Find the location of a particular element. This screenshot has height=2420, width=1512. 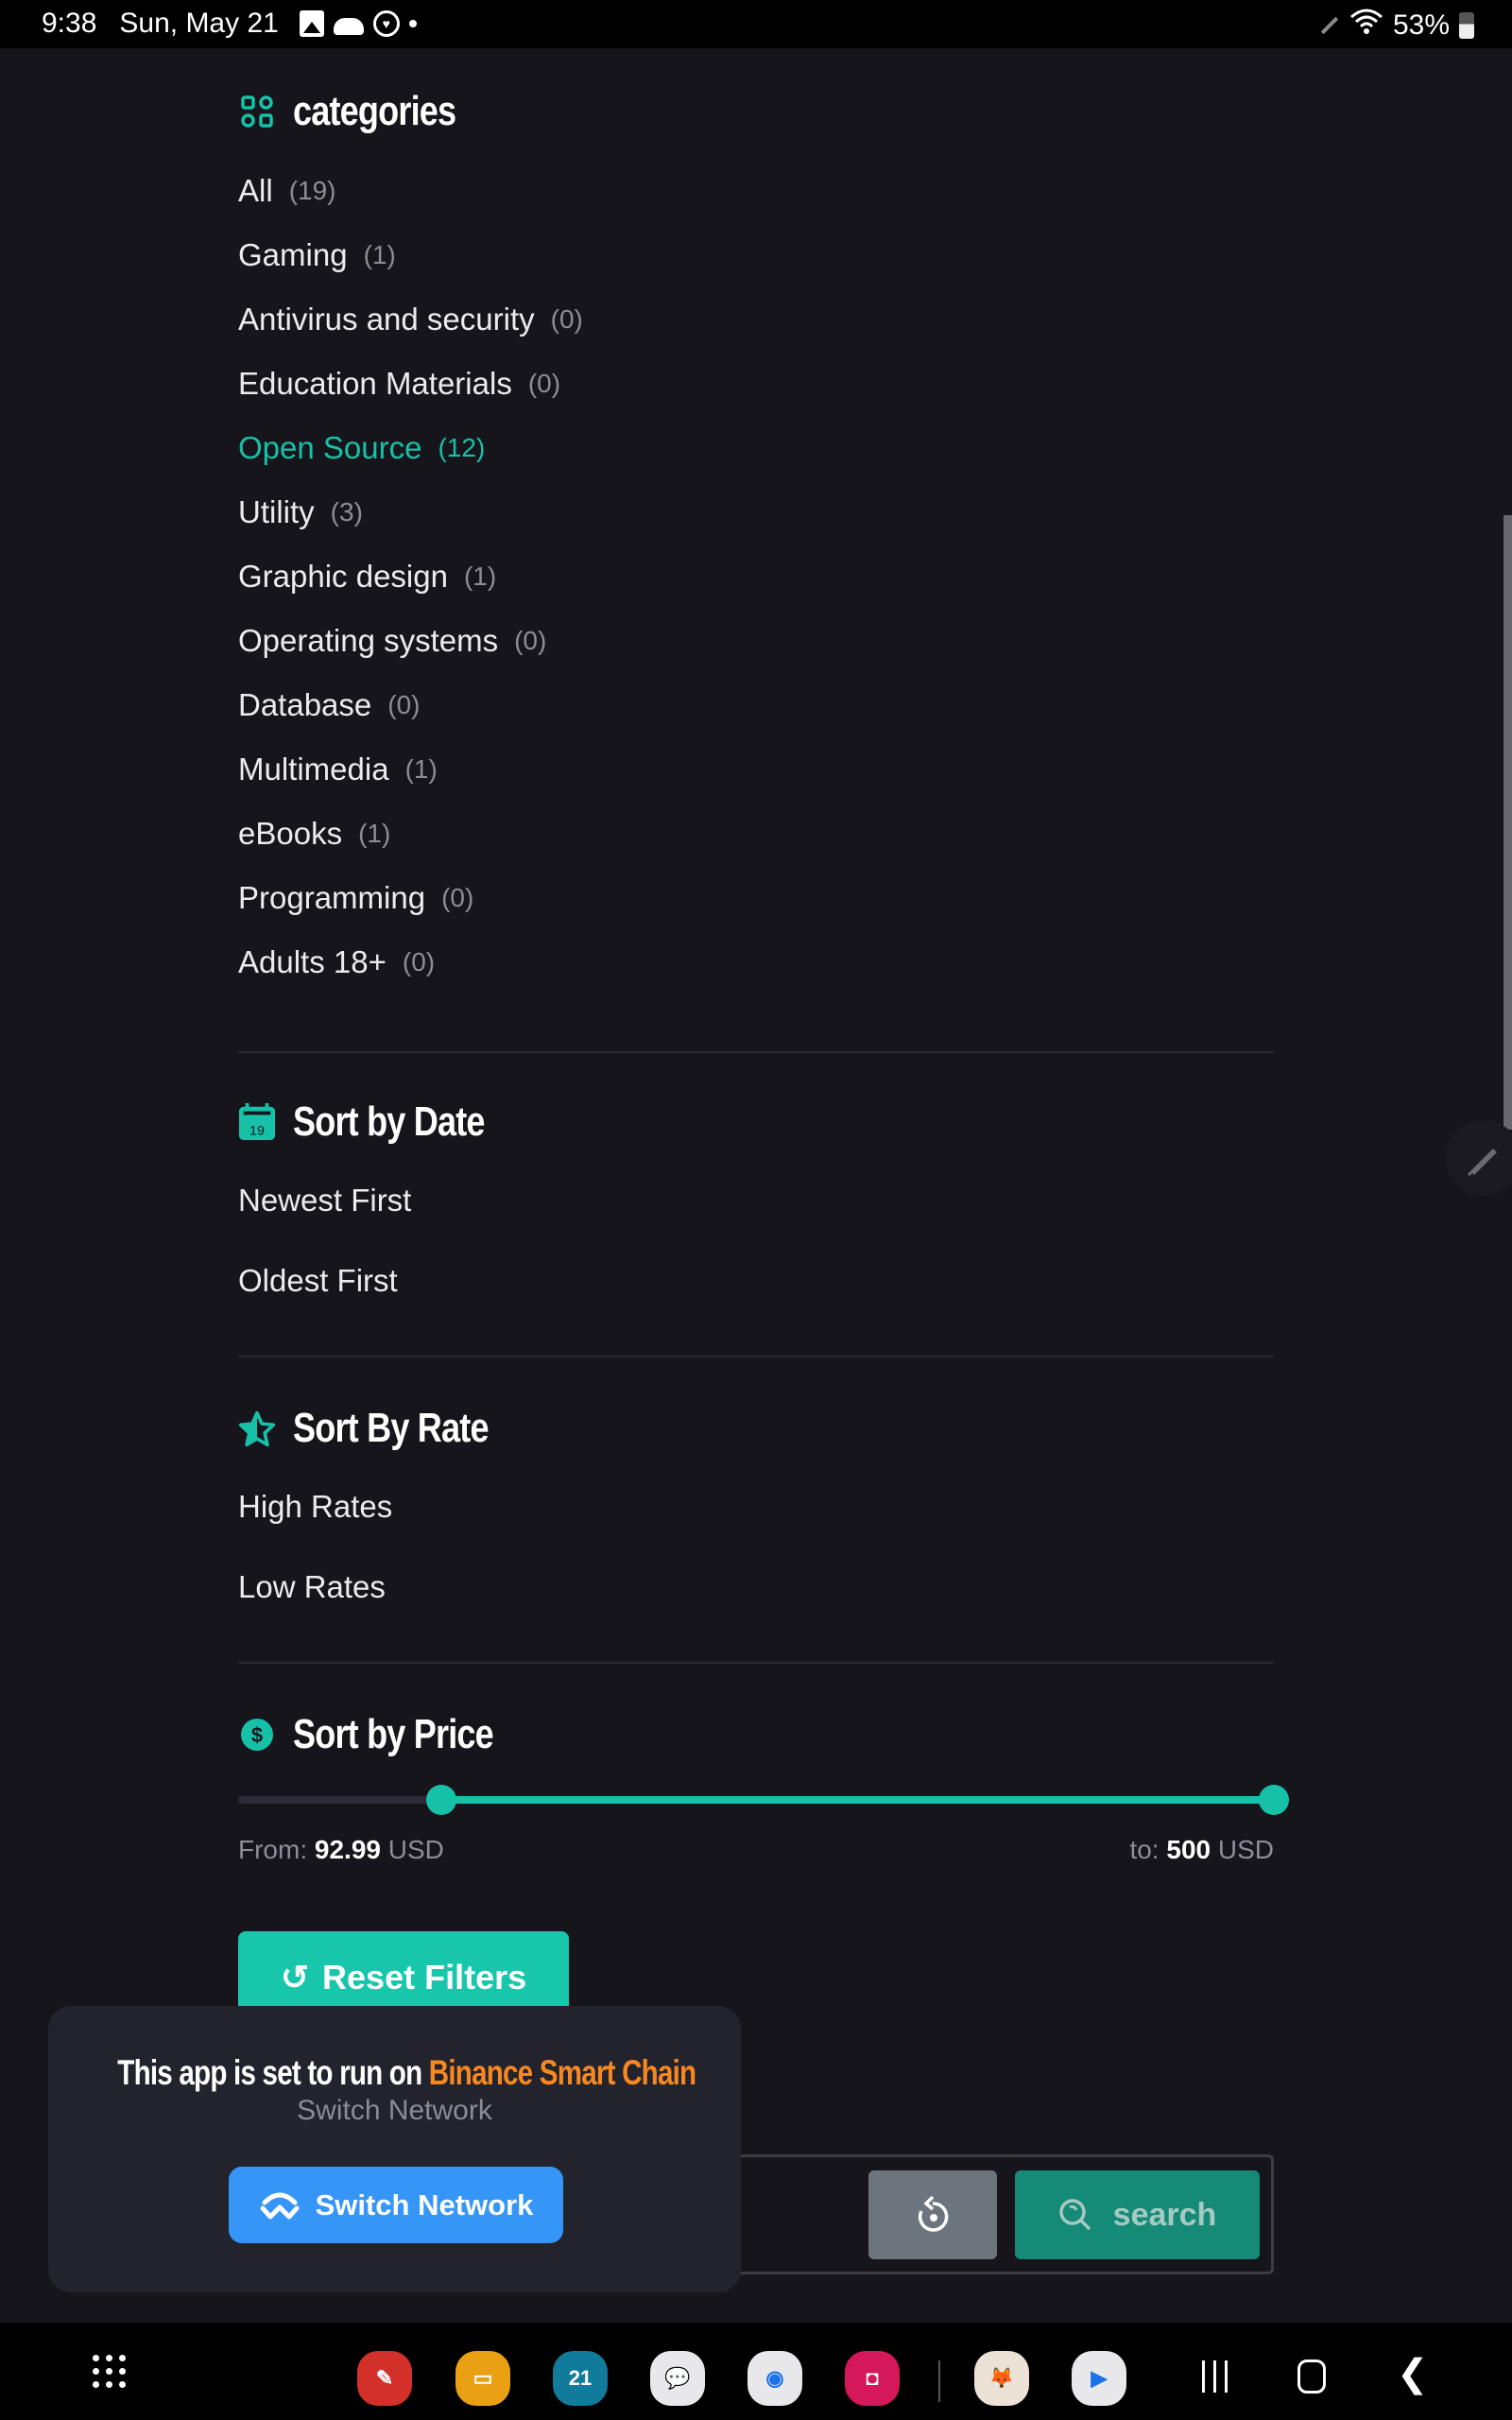

files-app-icon: ▭ is located at coordinates (482, 2378).